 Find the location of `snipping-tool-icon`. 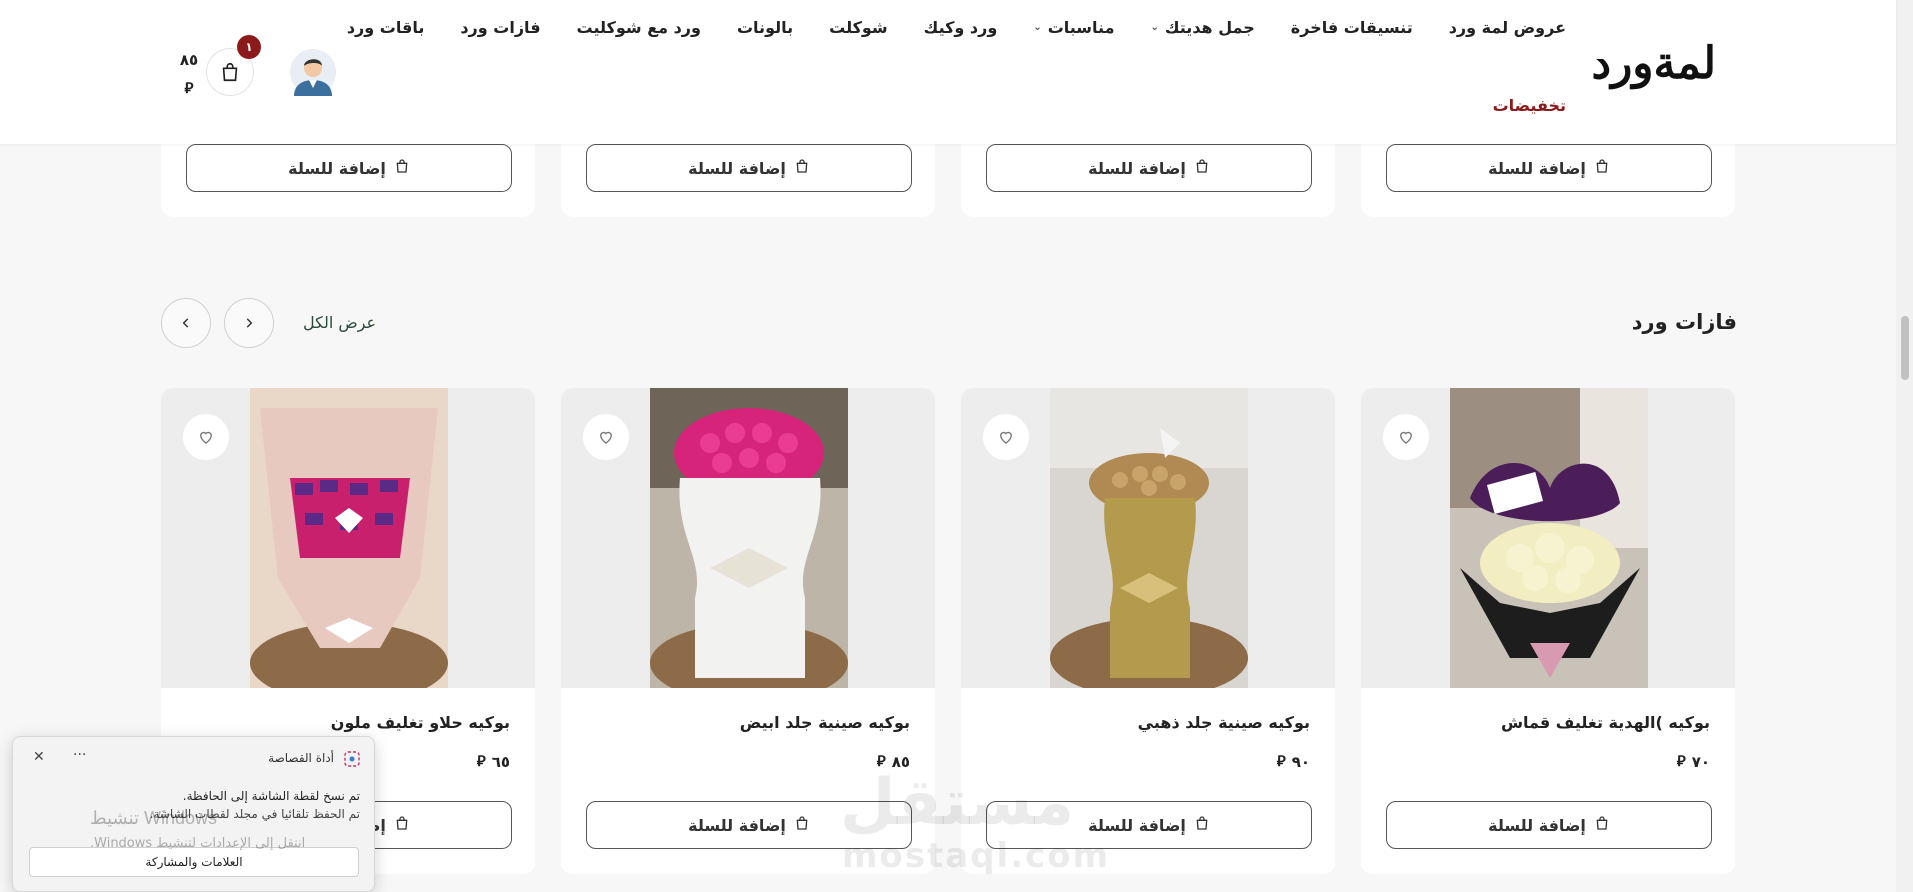

snipping-tool-icon is located at coordinates (352, 759).